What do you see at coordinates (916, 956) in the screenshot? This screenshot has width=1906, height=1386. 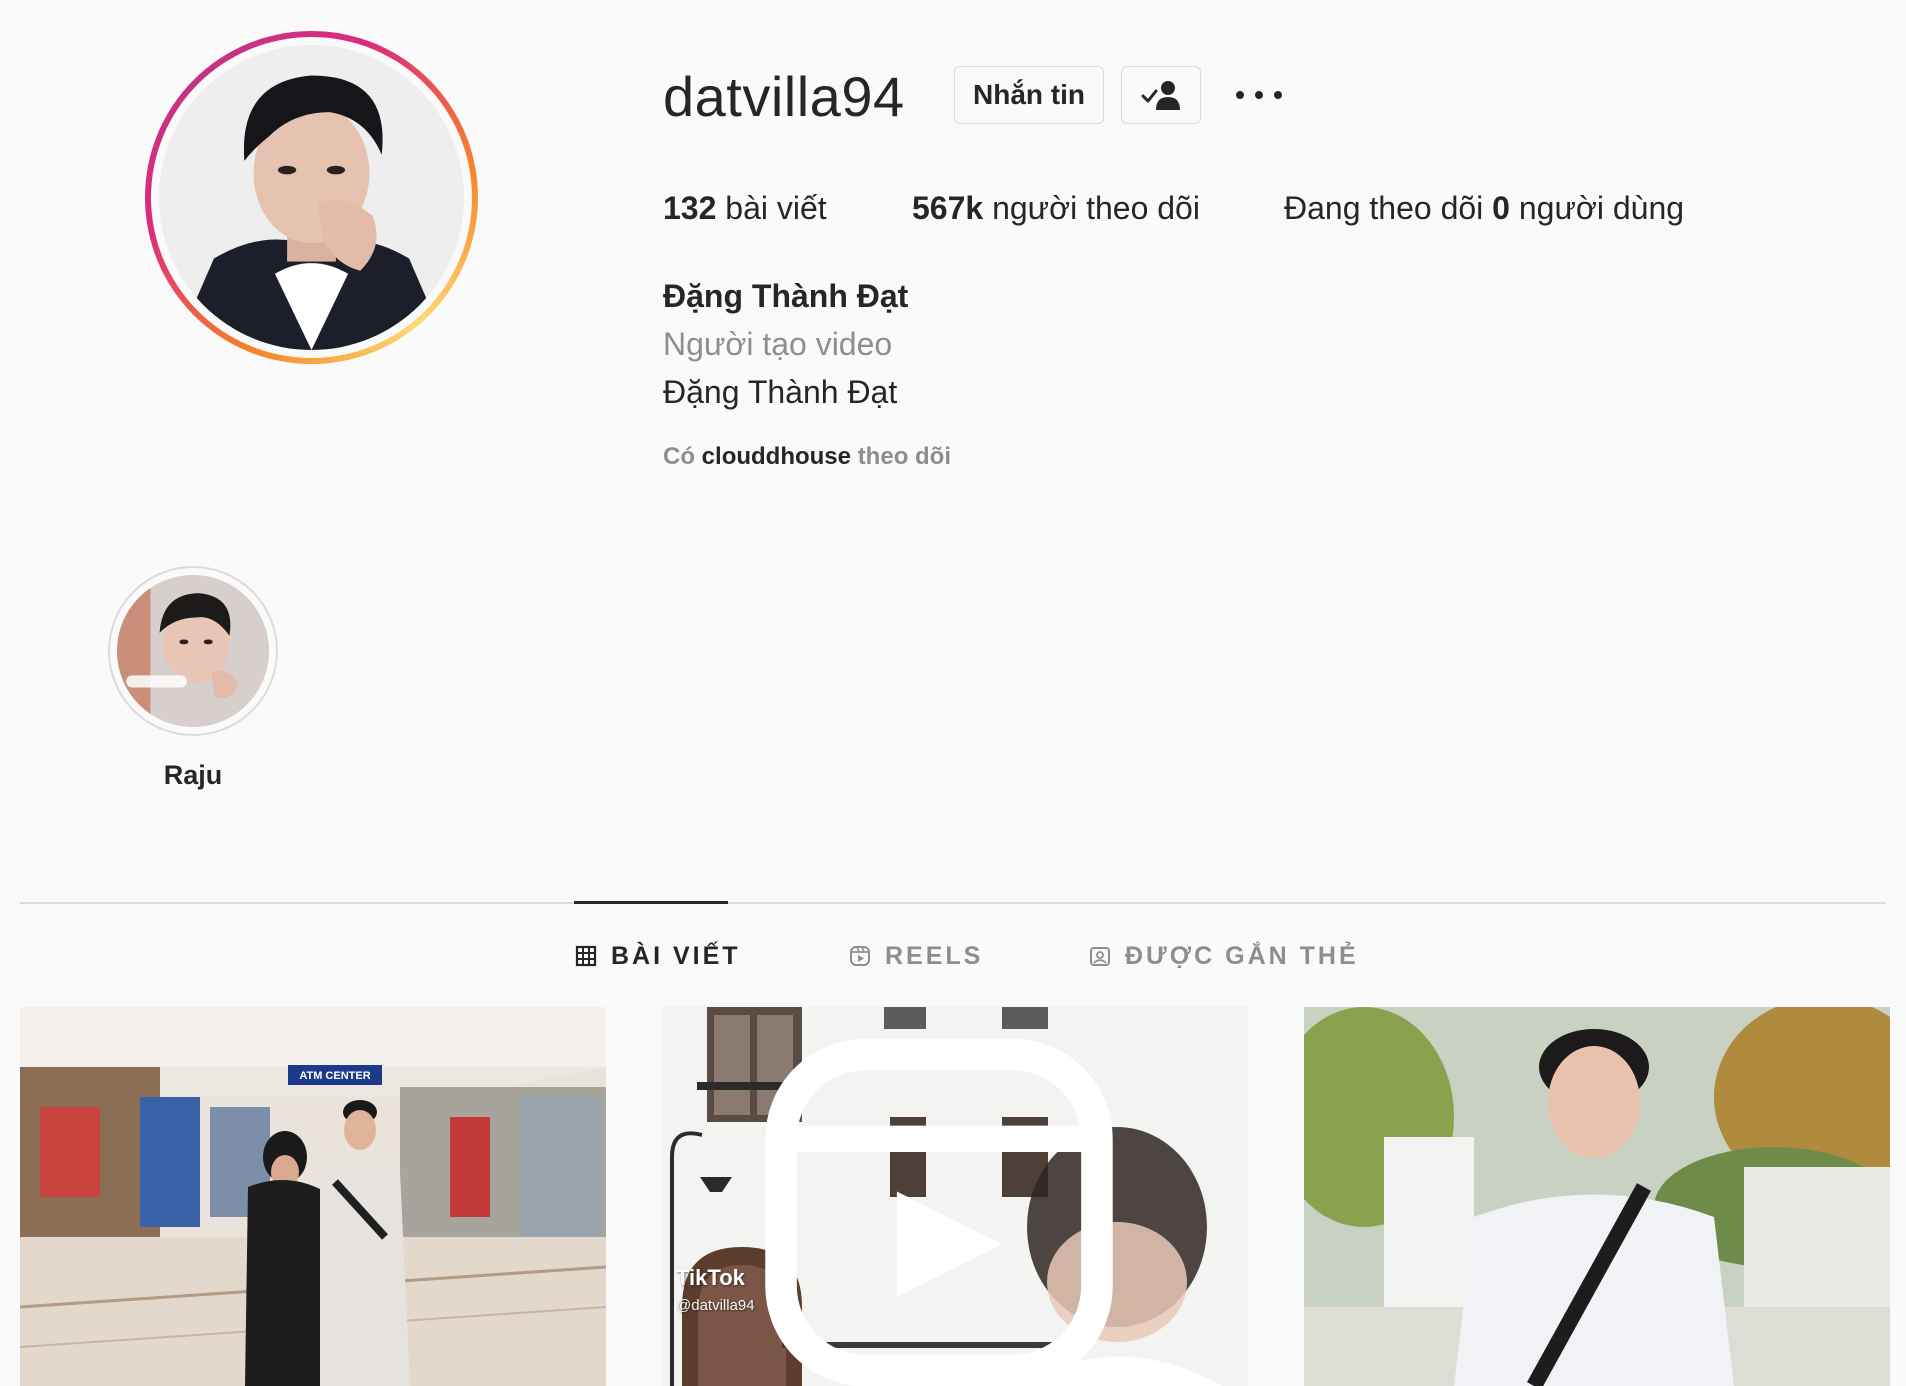 I see `tab-reels: REELS` at bounding box center [916, 956].